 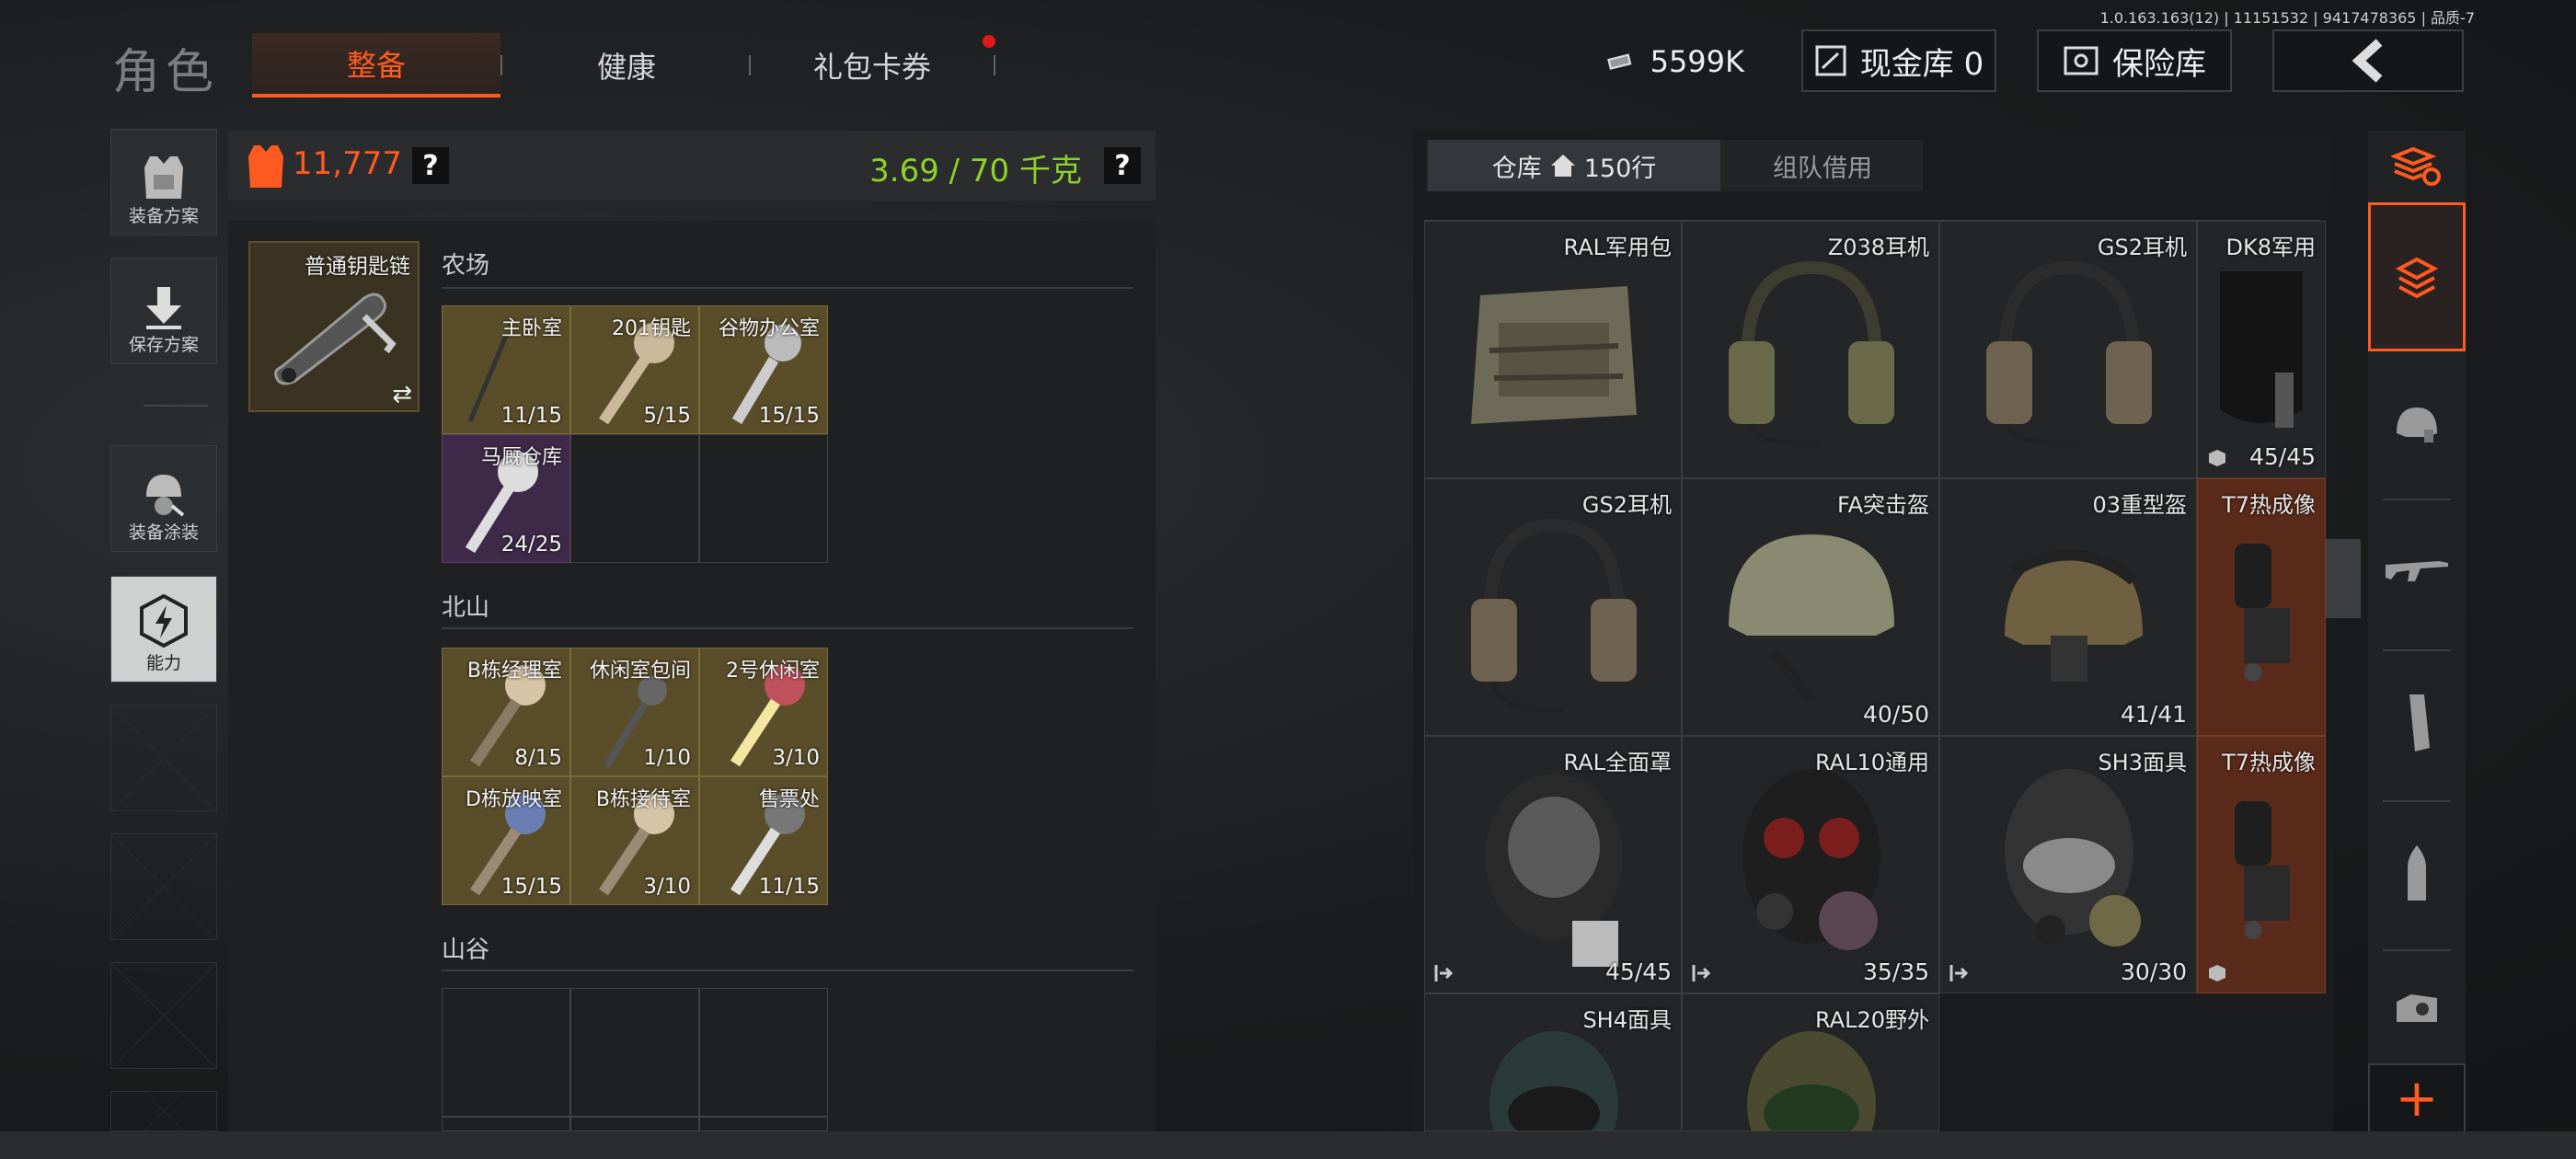 I want to click on weight-display: 3.69 / 70 千克, so click(x=975, y=171).